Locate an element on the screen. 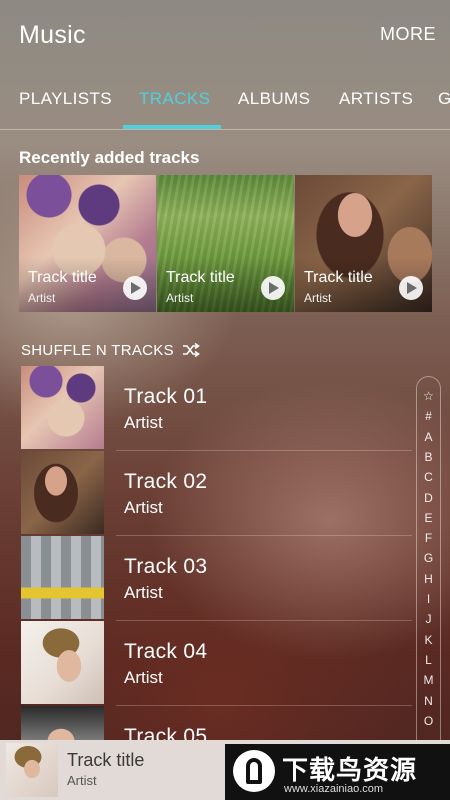  index-letter: E is located at coordinates (428, 518).